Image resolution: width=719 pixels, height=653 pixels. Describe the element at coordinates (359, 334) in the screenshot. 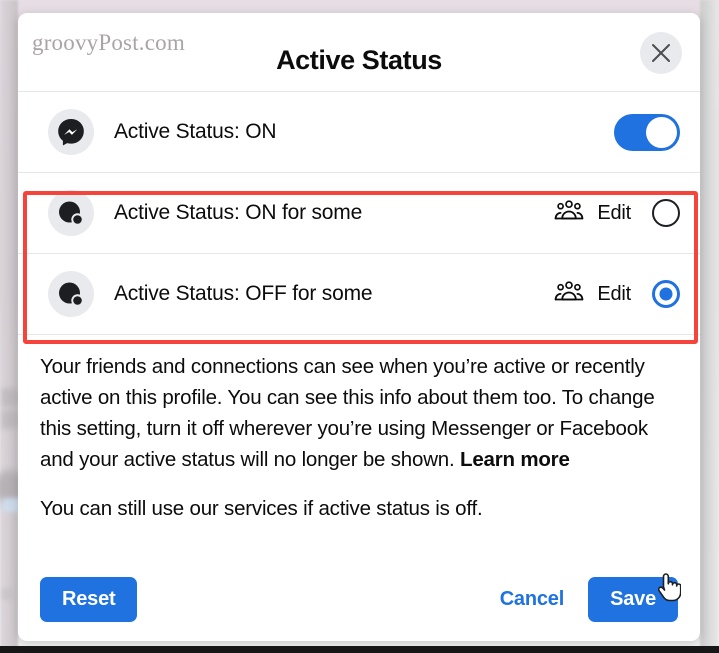

I see `divider` at that location.